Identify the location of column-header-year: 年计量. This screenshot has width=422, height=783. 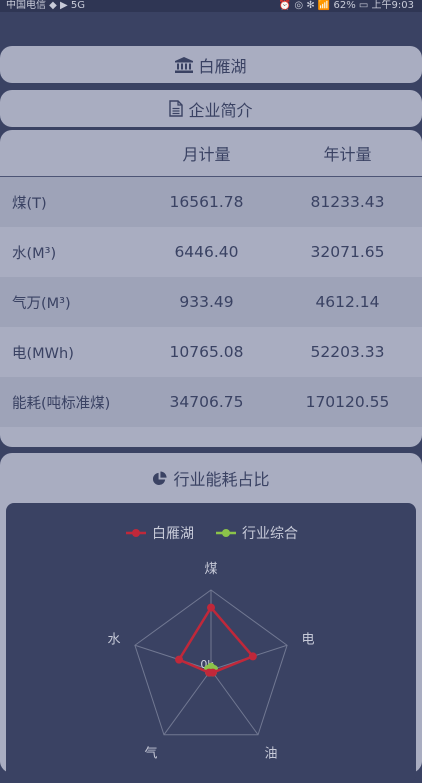
(347, 154).